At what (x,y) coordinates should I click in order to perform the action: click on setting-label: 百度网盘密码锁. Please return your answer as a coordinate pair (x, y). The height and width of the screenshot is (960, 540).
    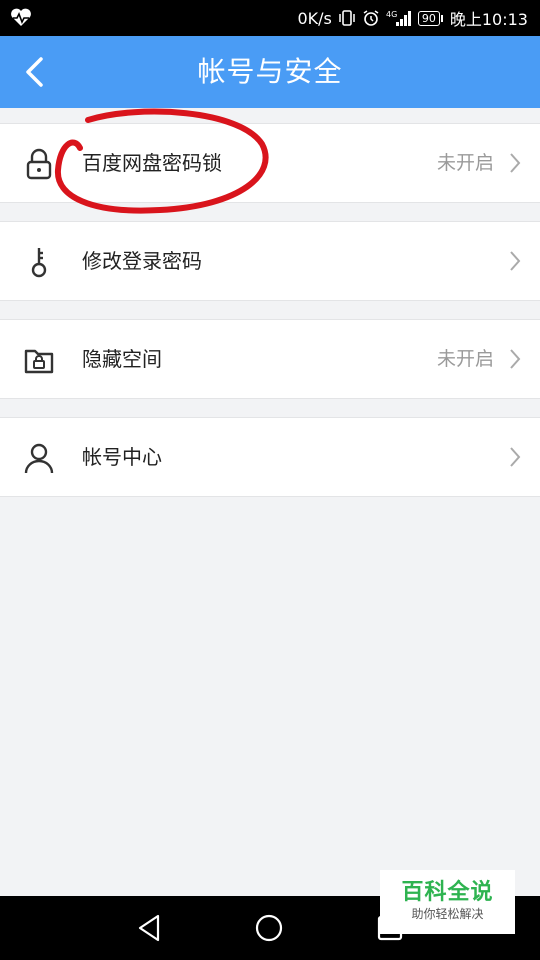
    Looking at the image, I should click on (152, 163).